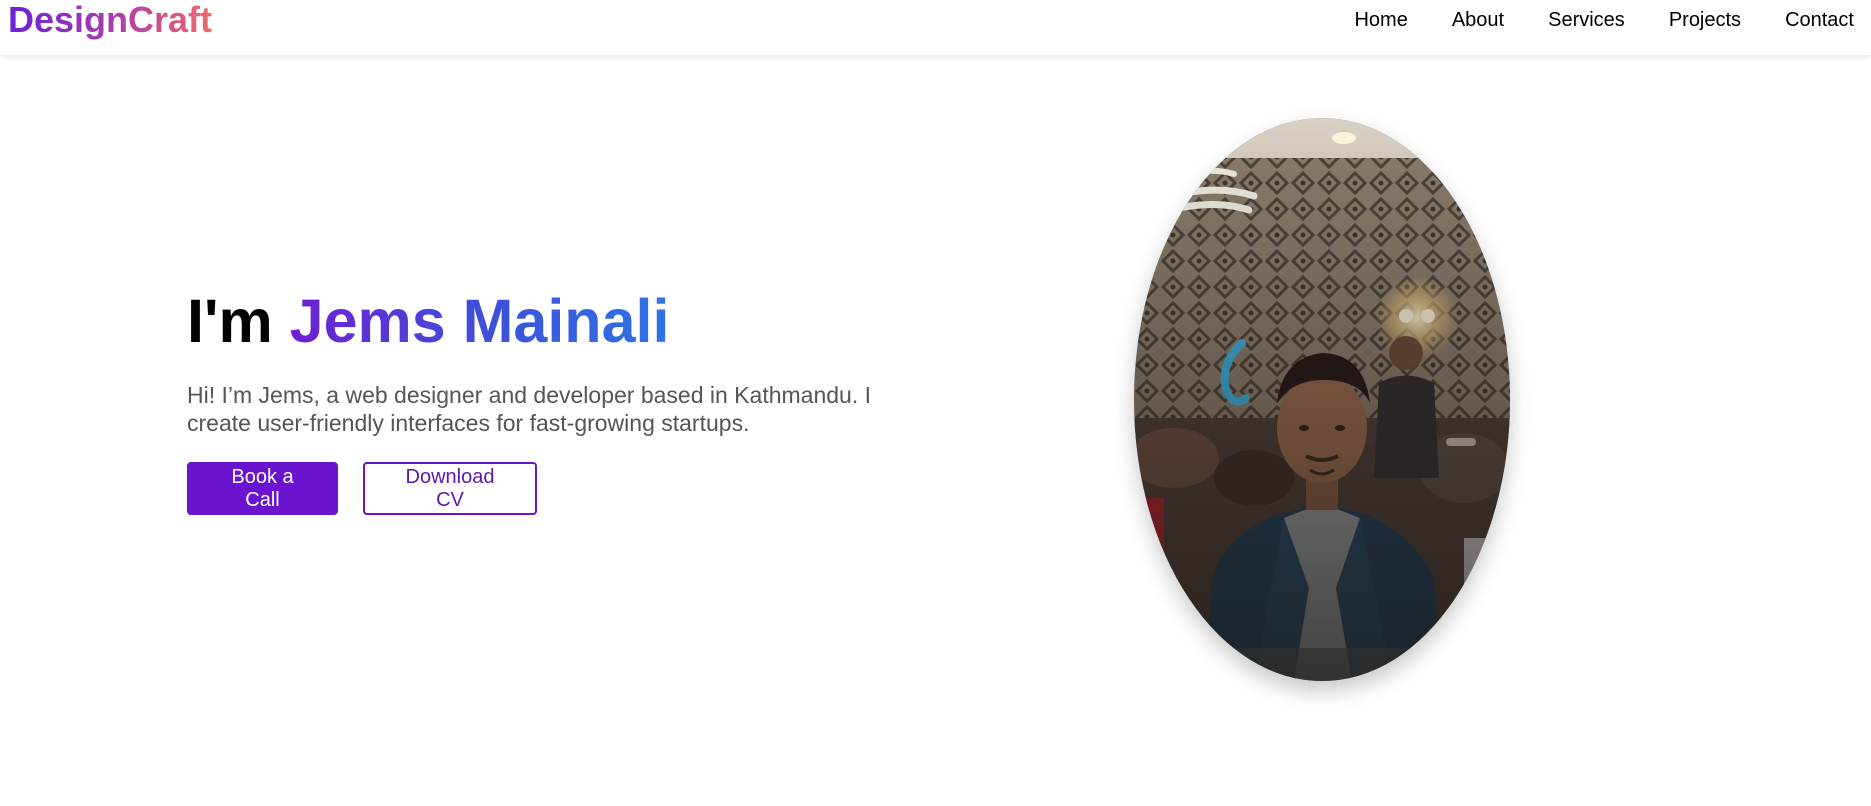 The image size is (1871, 806). I want to click on site-logo: DesignCraft, so click(110, 20).